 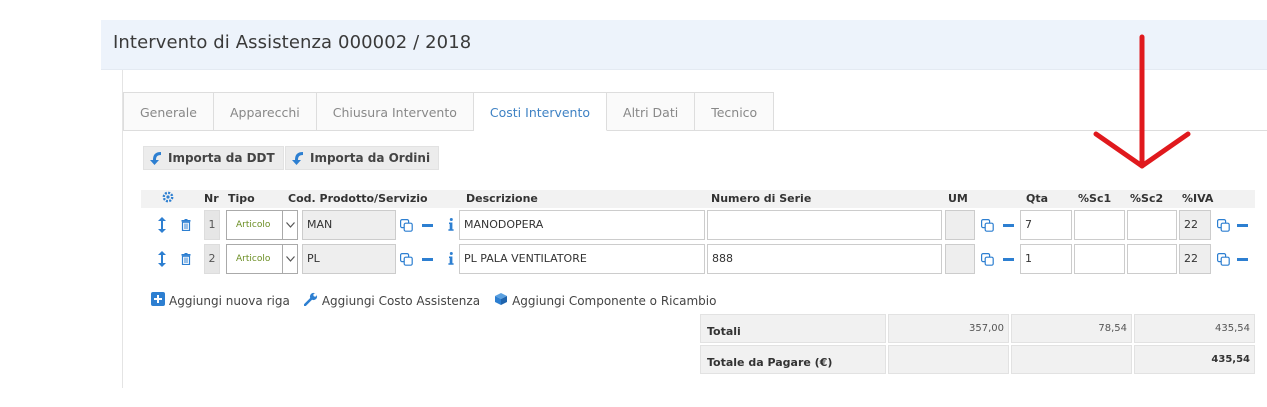 I want to click on col-numero-serie: Numero di Serie, so click(x=761, y=198).